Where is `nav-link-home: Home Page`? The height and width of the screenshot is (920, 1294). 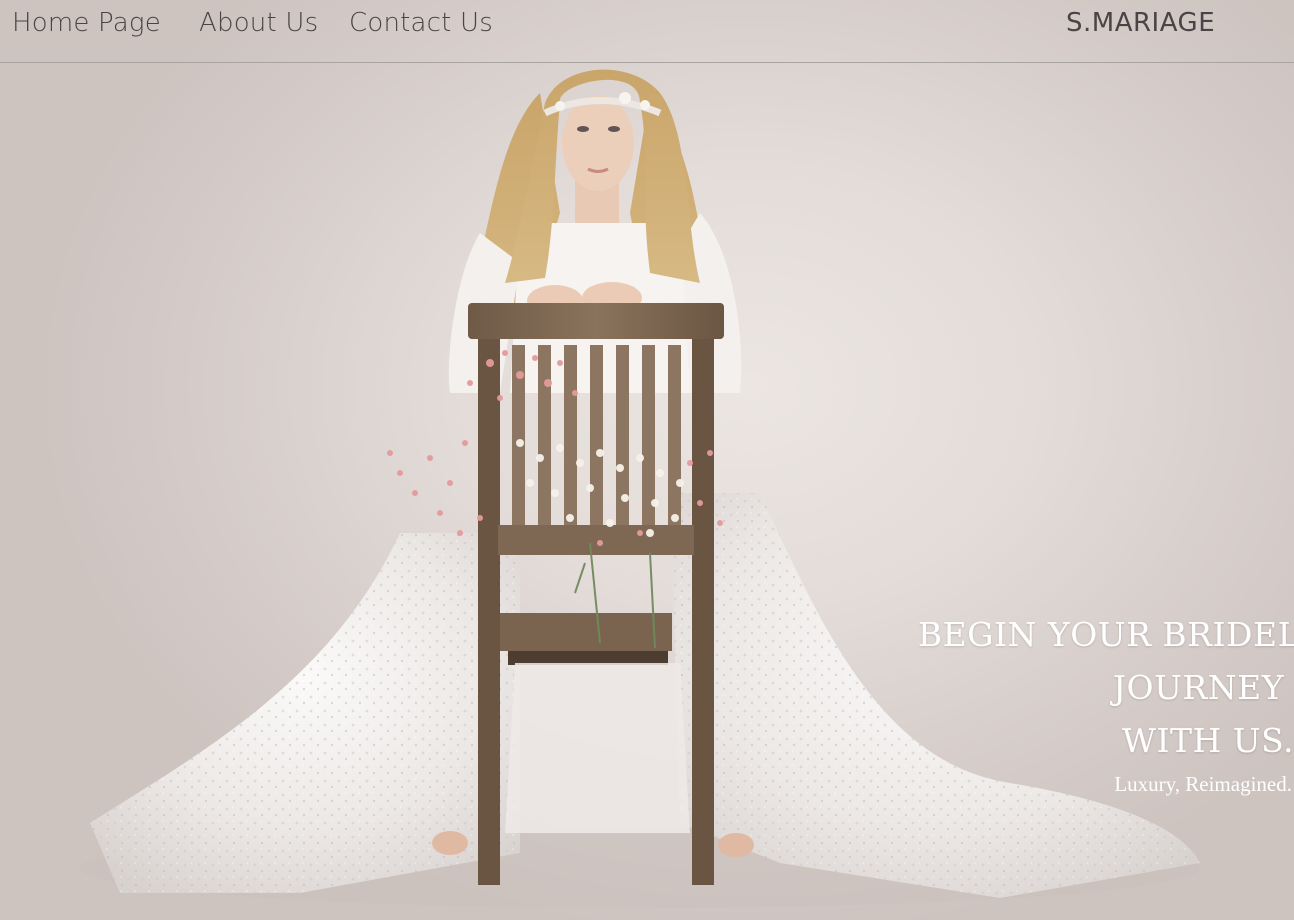 nav-link-home: Home Page is located at coordinates (86, 23).